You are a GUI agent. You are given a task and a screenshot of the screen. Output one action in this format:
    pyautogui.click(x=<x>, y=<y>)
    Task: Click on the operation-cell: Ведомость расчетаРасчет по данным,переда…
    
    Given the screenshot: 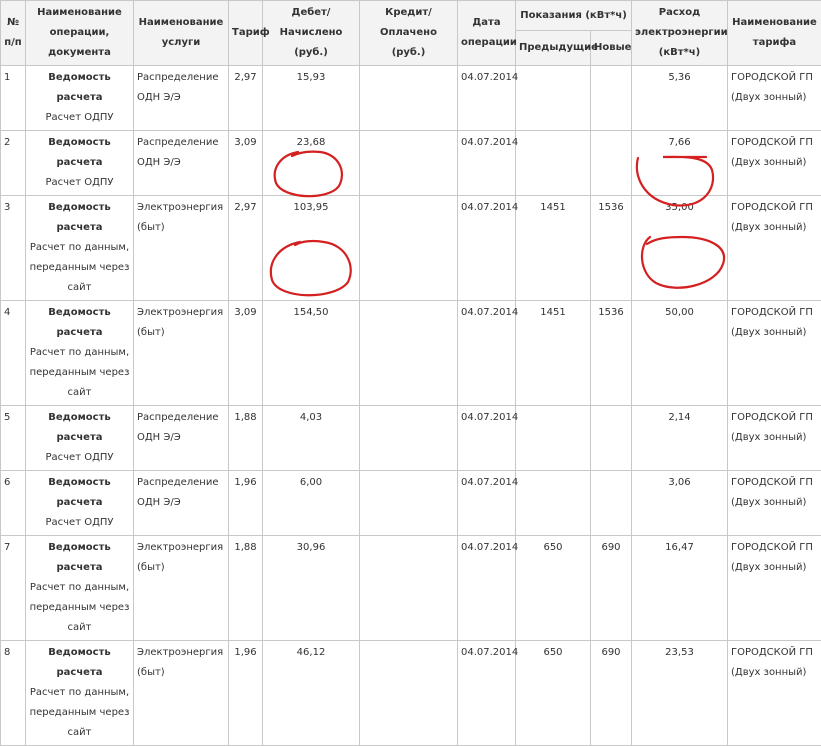 What is the action you would take?
    pyautogui.click(x=80, y=588)
    